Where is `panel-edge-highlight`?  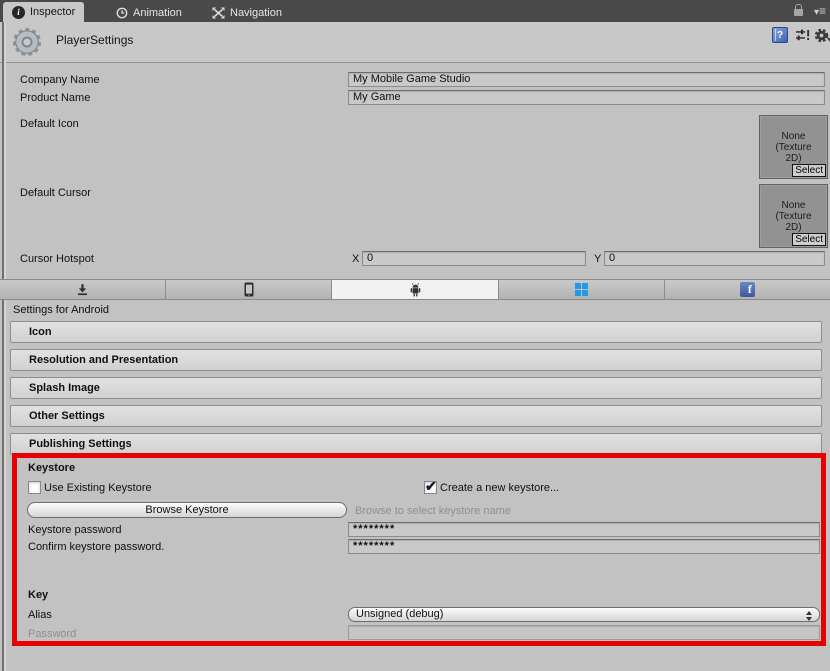 panel-edge-highlight is located at coordinates (5, 346).